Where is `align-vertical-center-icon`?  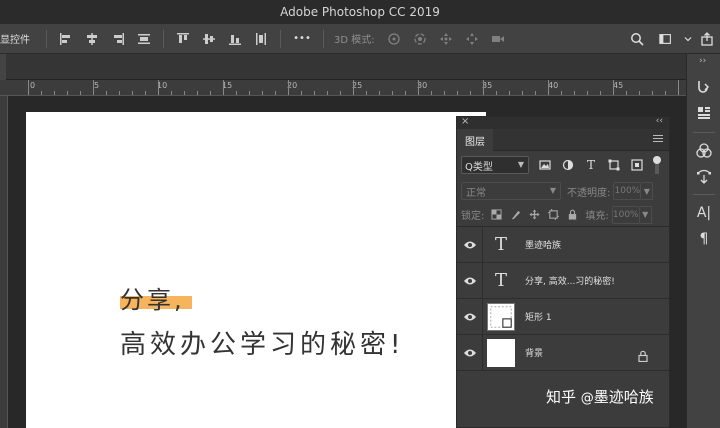 align-vertical-center-icon is located at coordinates (209, 39).